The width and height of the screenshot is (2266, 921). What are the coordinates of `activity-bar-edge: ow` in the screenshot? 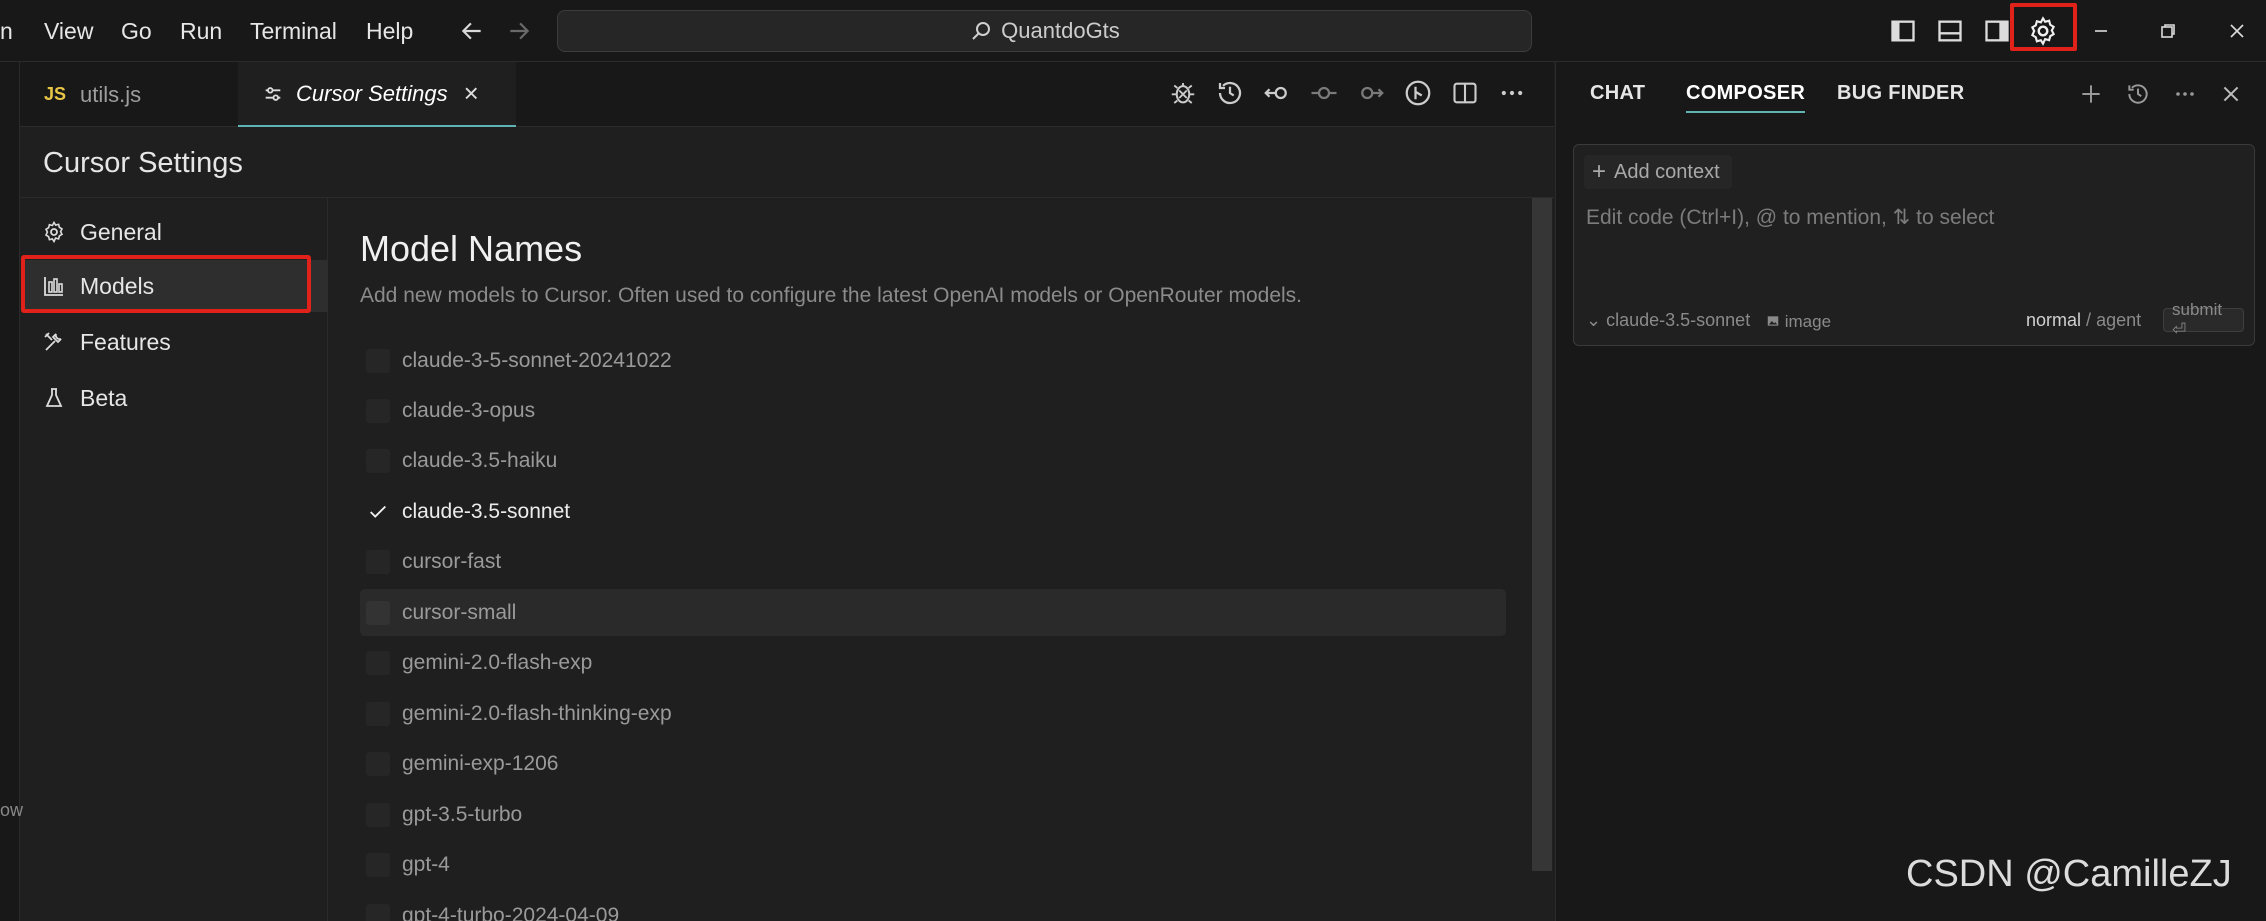 It's located at (11, 491).